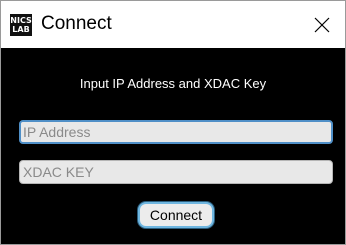 The image size is (346, 245). What do you see at coordinates (176, 215) in the screenshot?
I see `connect-button: Connect` at bounding box center [176, 215].